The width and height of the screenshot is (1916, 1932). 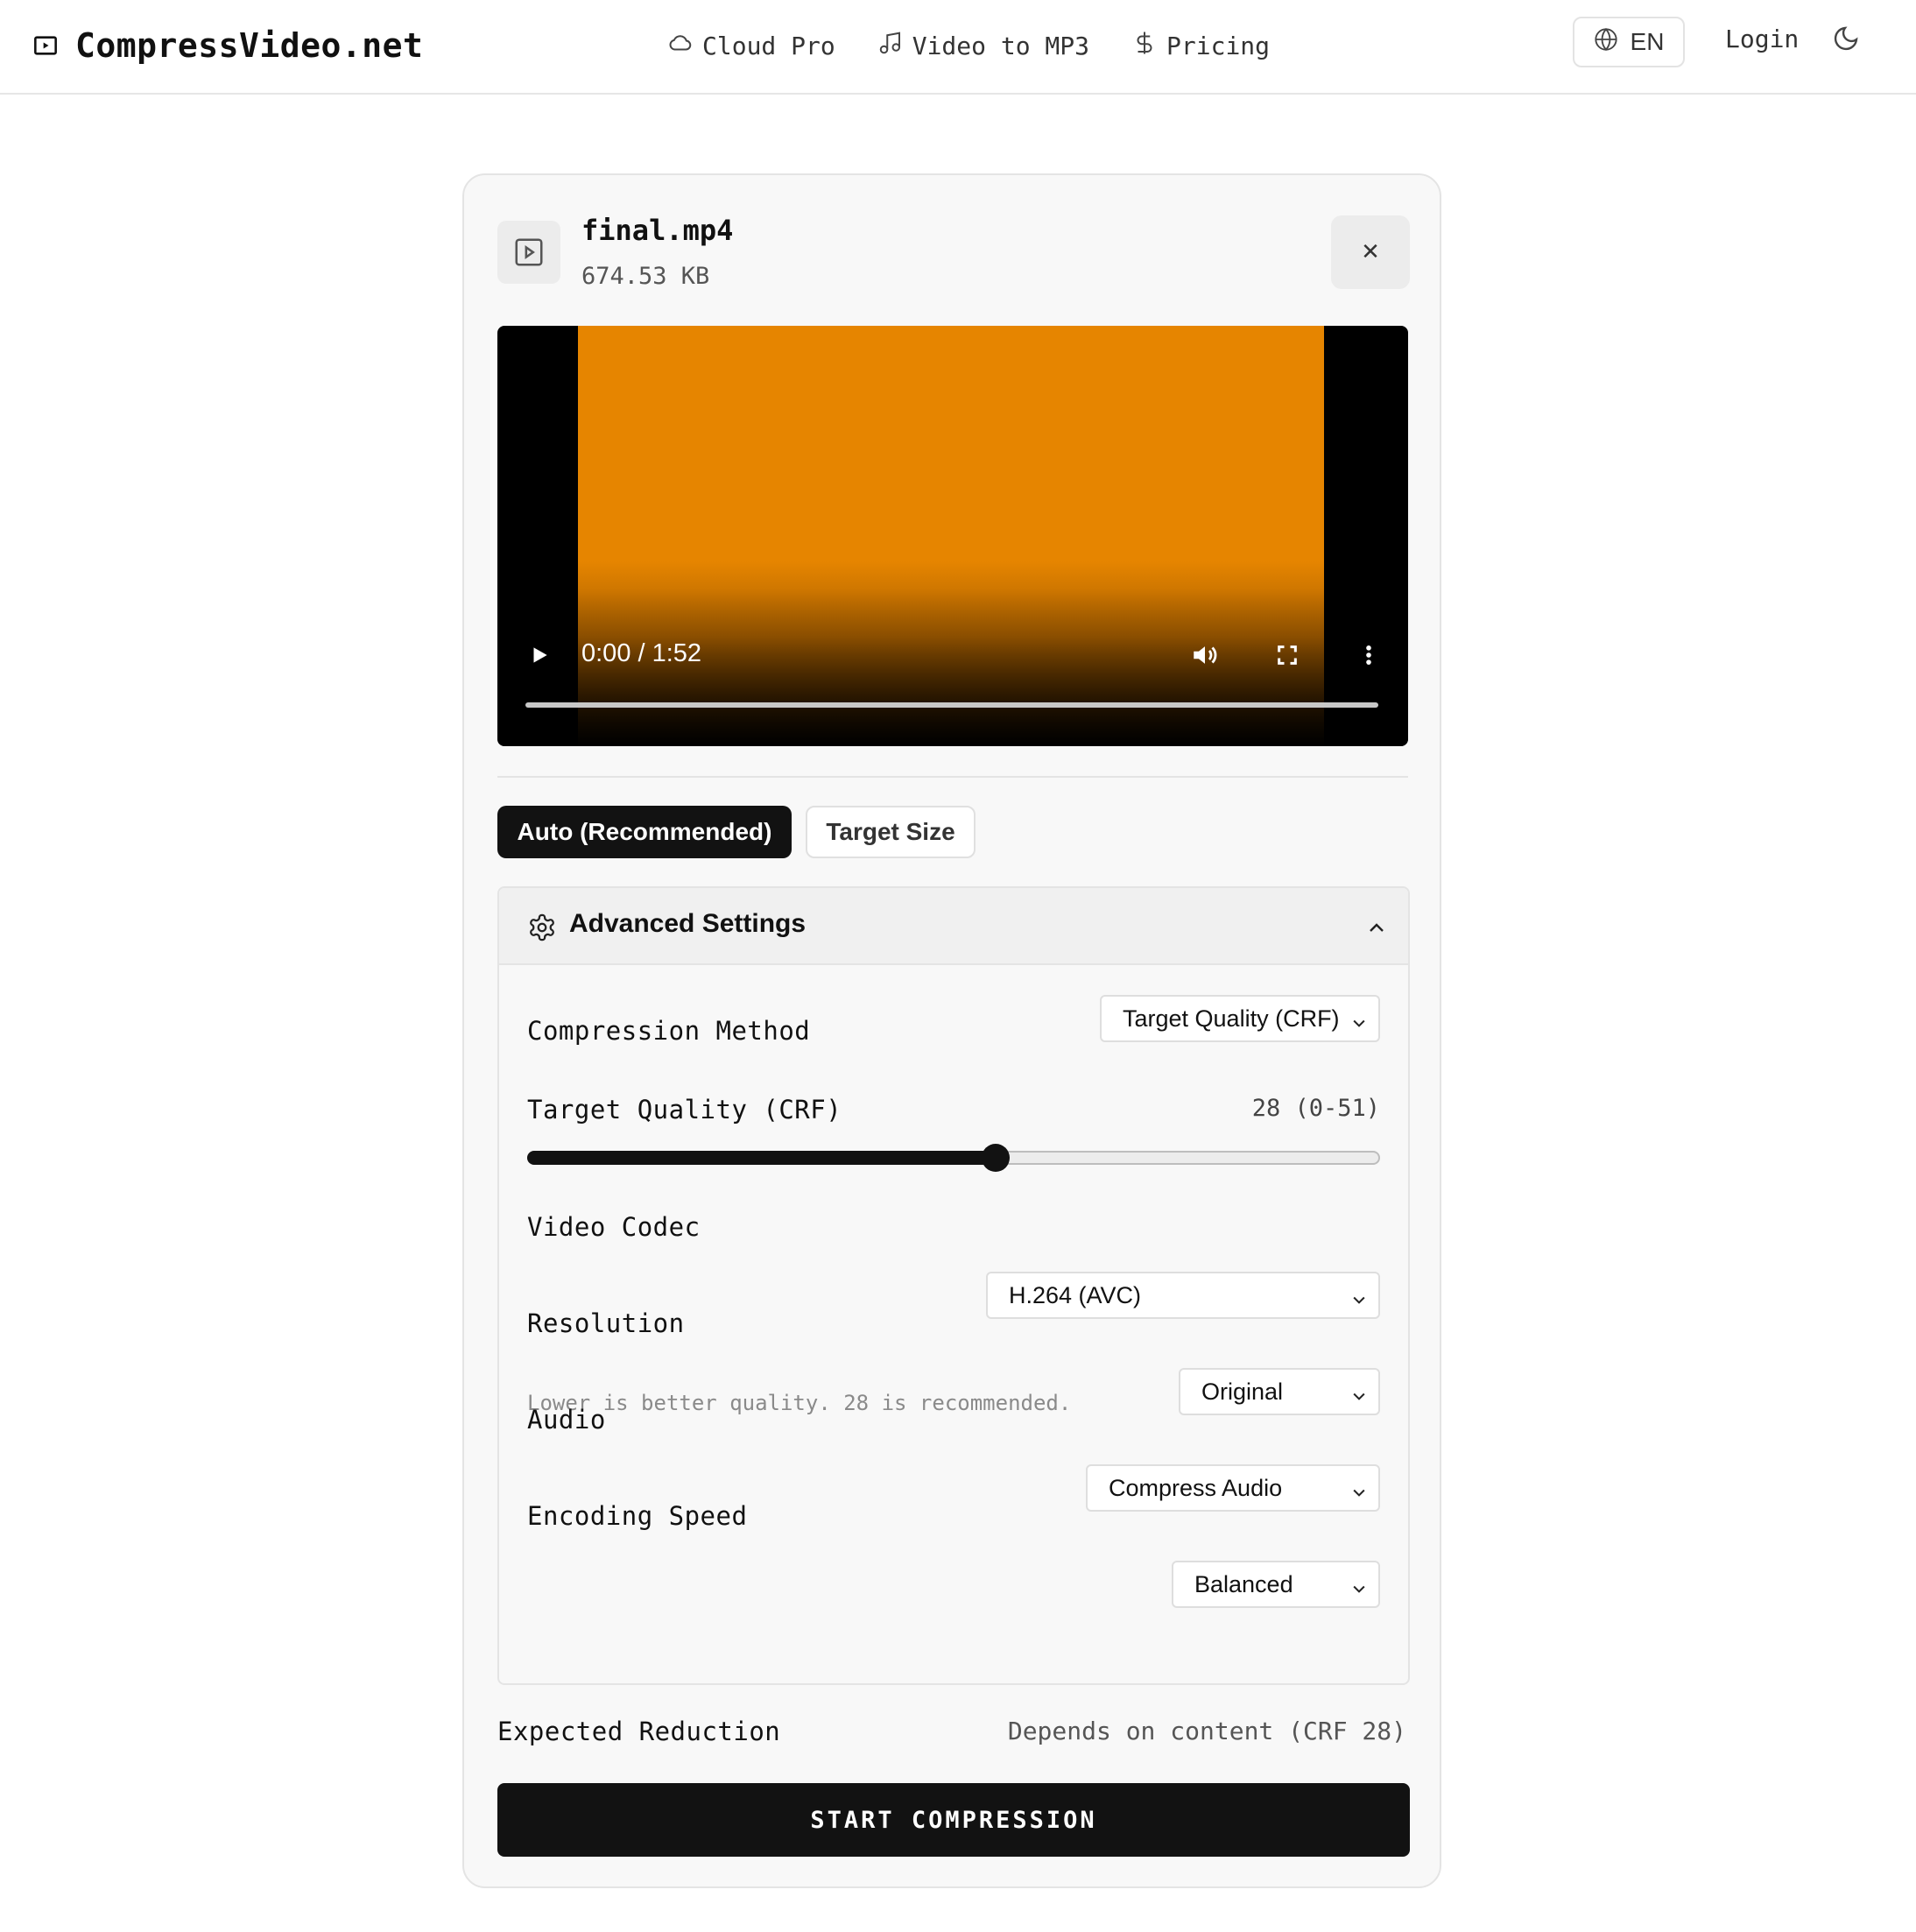 What do you see at coordinates (542, 927) in the screenshot?
I see `gear-icon` at bounding box center [542, 927].